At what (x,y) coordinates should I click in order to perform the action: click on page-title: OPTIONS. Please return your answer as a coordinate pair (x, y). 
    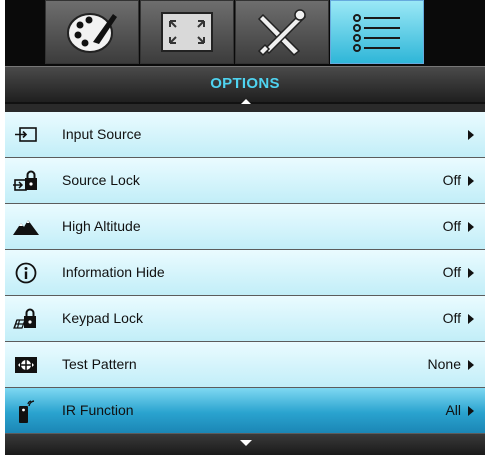
    Looking at the image, I should click on (245, 83).